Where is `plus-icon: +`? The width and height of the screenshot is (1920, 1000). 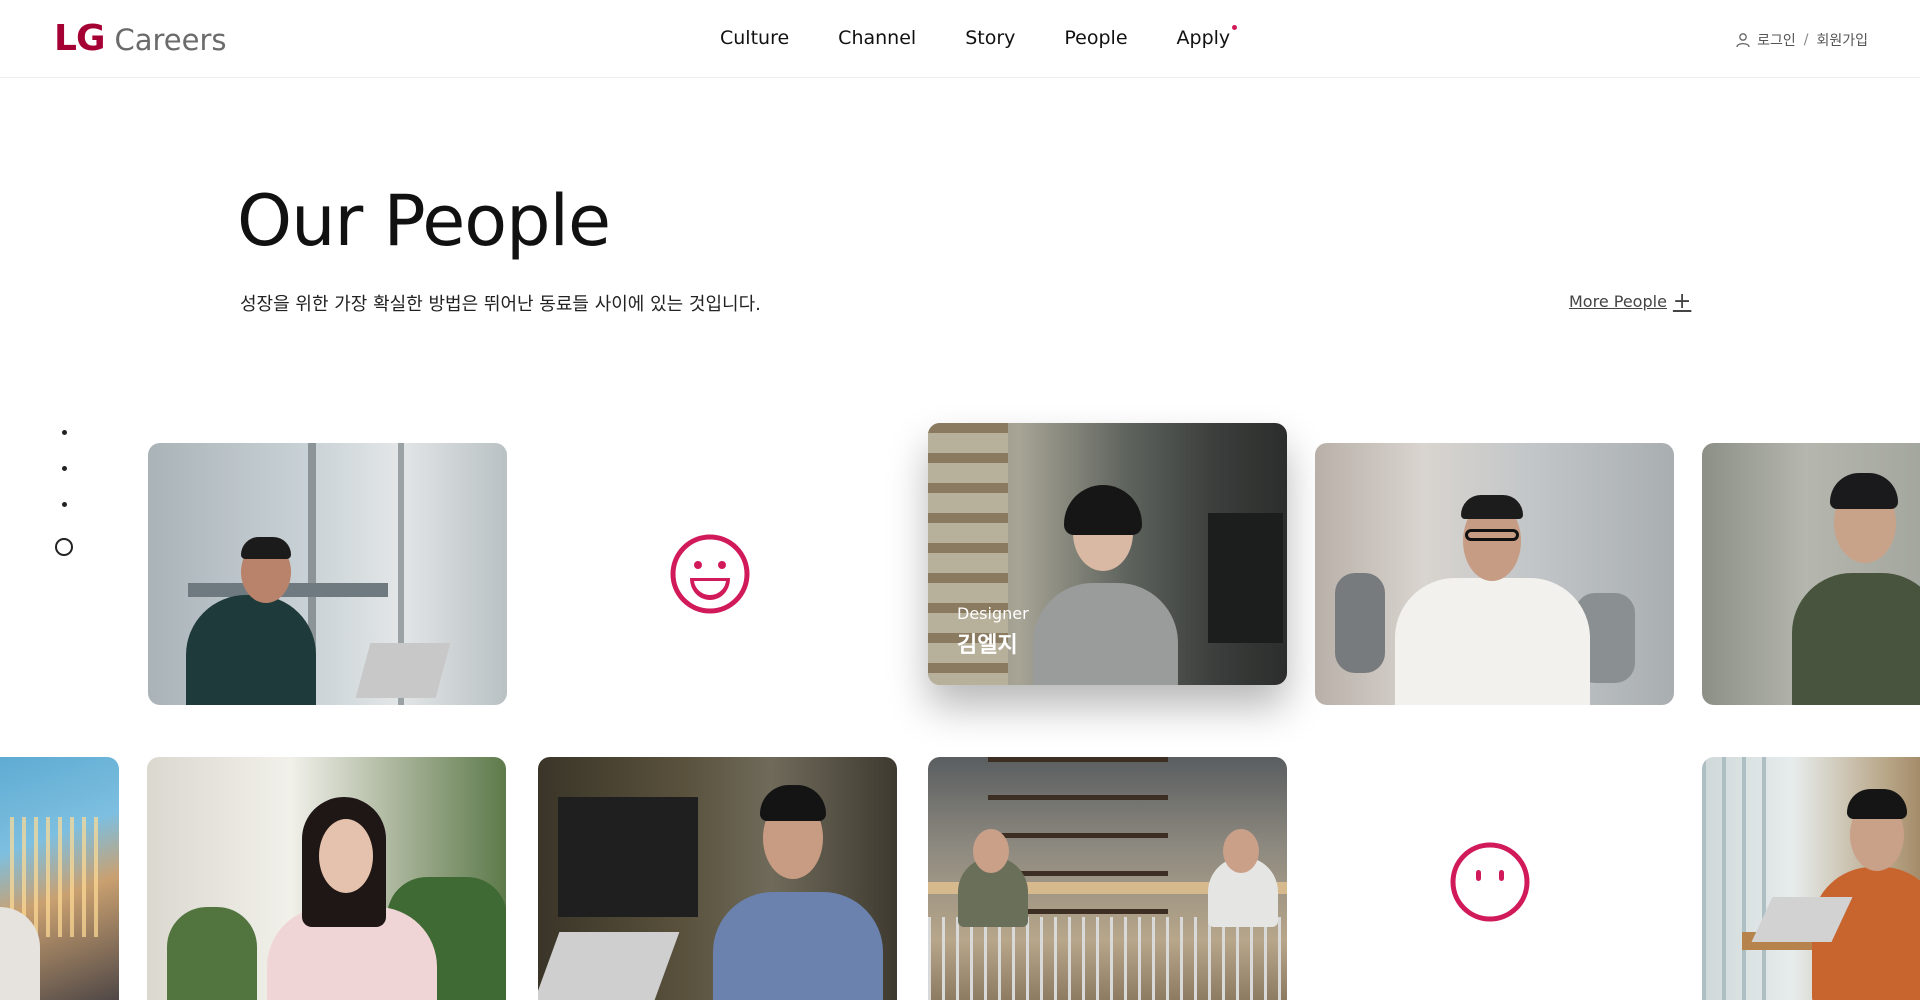 plus-icon: + is located at coordinates (1682, 301).